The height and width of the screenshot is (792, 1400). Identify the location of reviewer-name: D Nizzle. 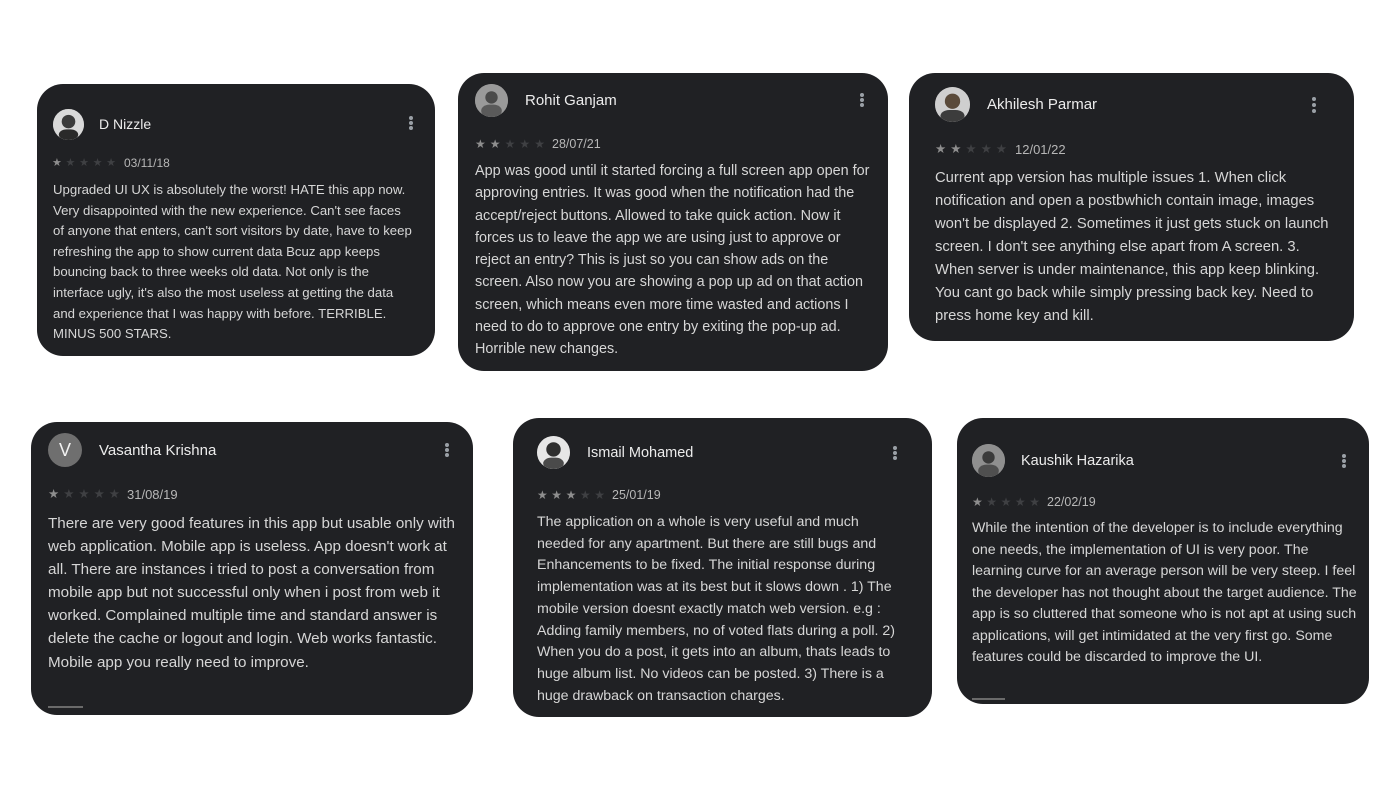
(125, 124).